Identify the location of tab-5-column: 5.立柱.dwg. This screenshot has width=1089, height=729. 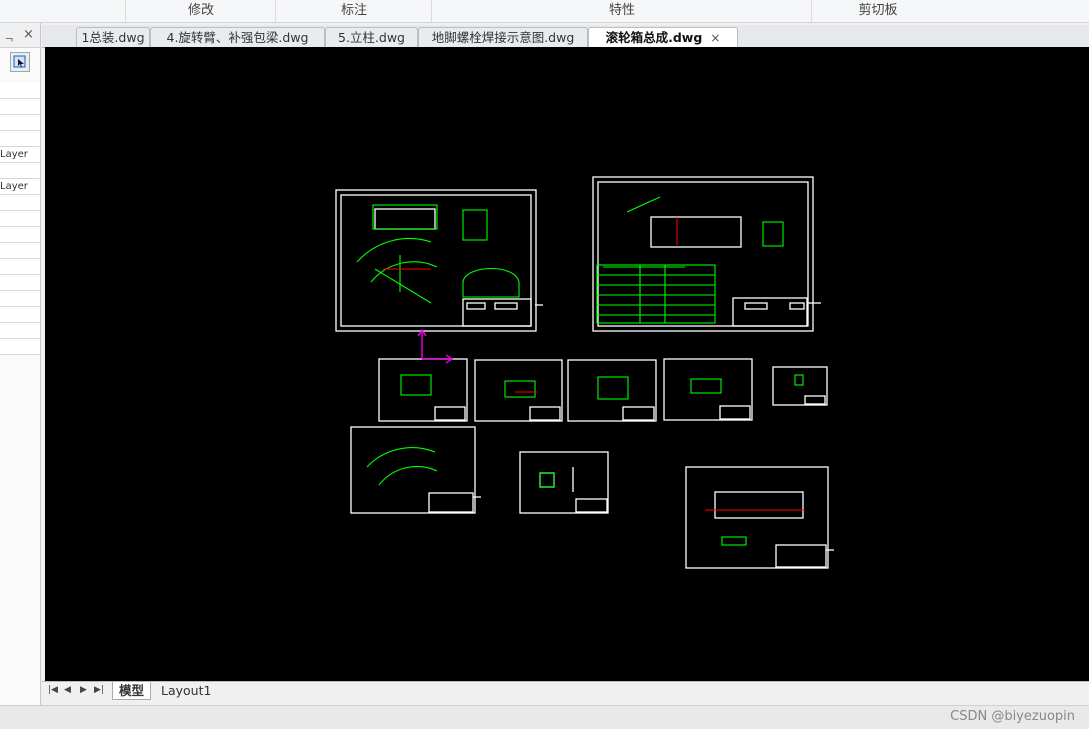
(371, 37).